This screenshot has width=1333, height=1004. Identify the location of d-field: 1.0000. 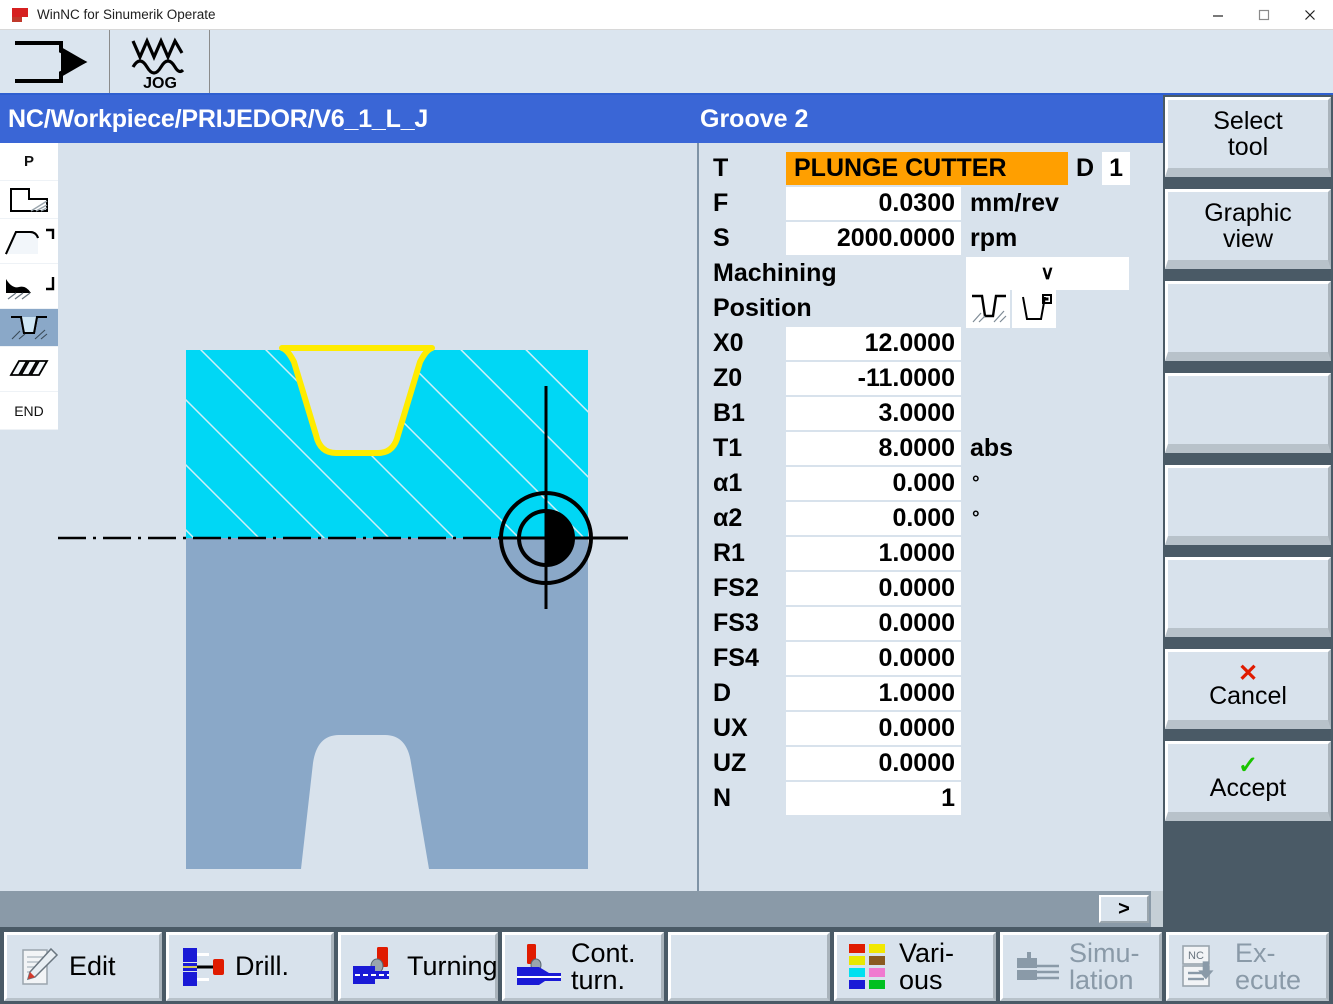
(873, 693).